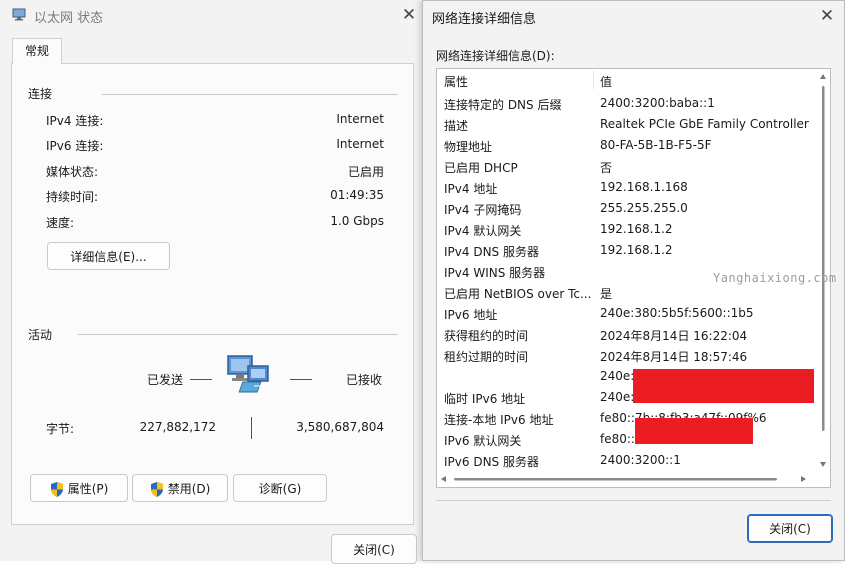 The height and width of the screenshot is (564, 845). What do you see at coordinates (40, 335) in the screenshot?
I see `activity-section-title: 活动` at bounding box center [40, 335].